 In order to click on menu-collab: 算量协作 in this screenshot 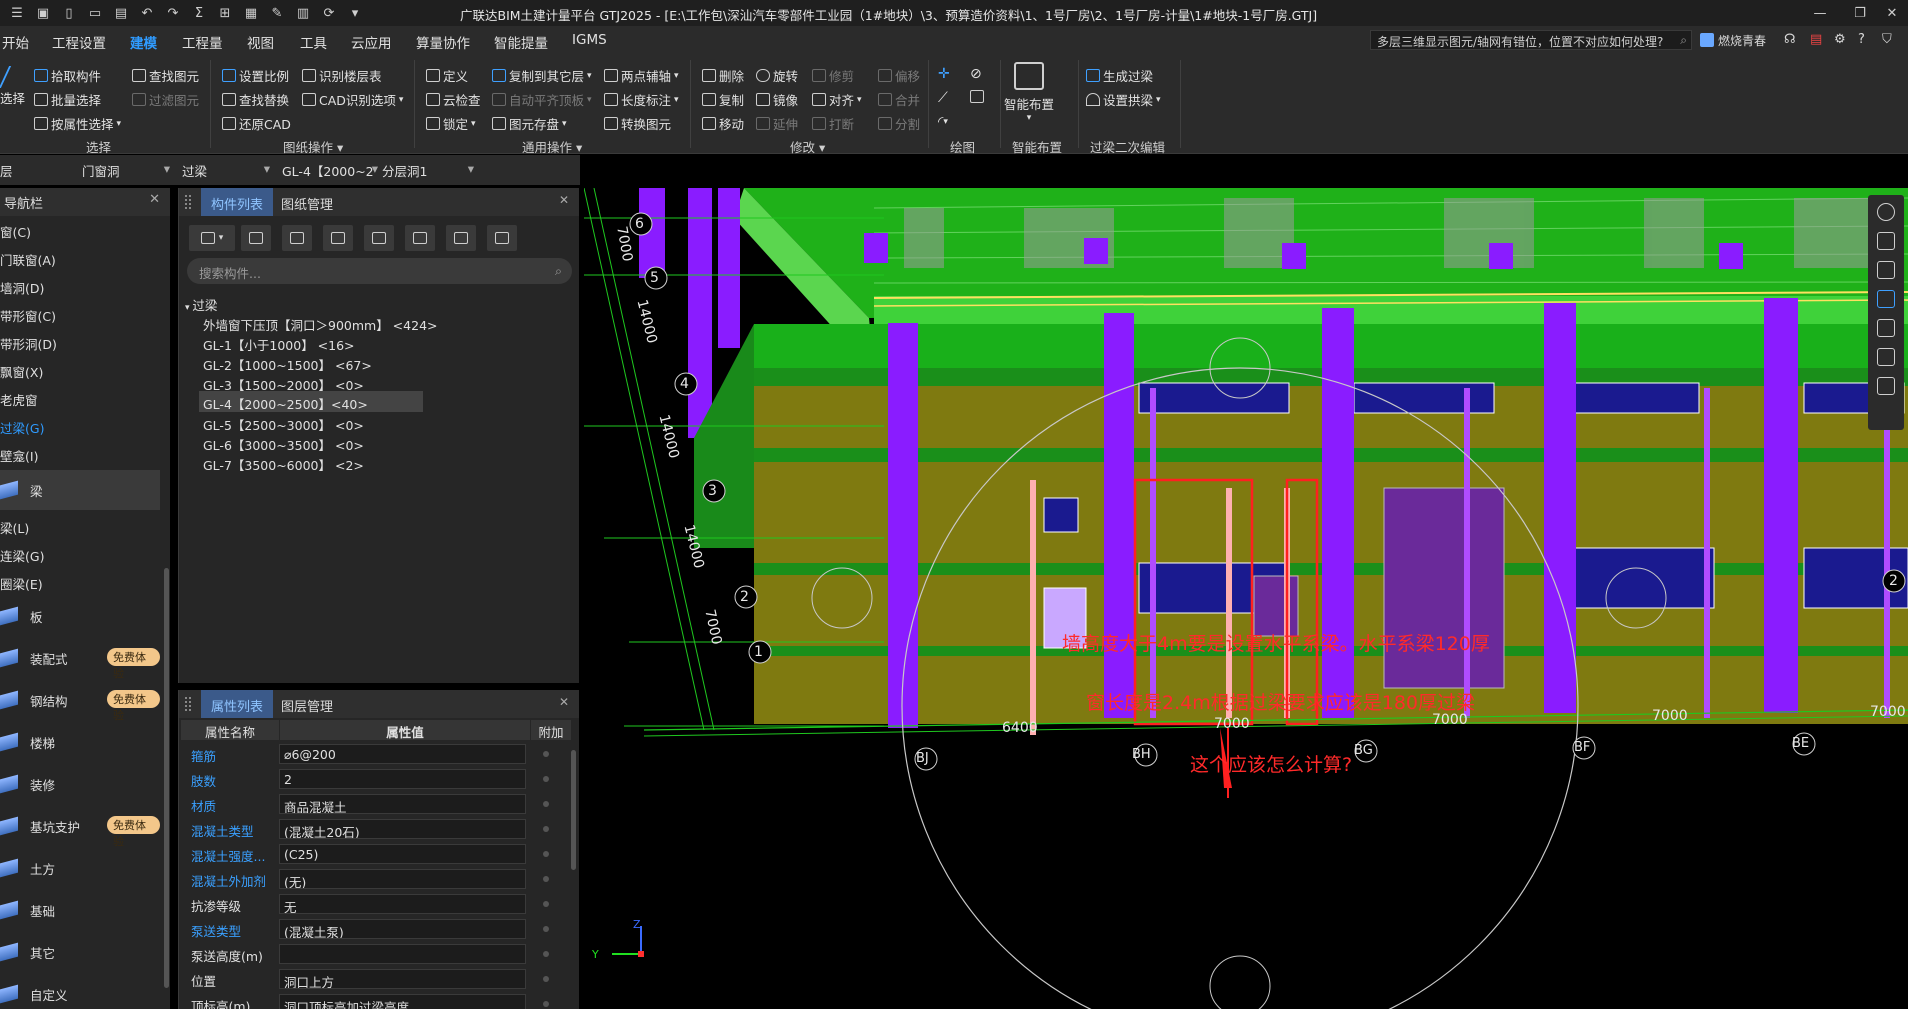, I will do `click(443, 42)`.